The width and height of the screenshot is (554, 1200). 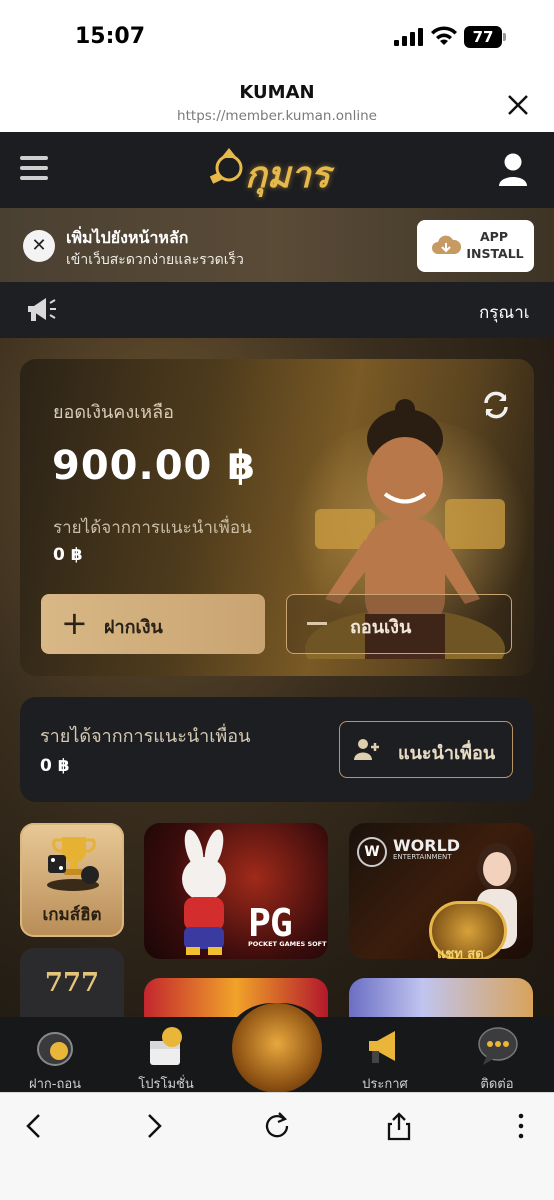 What do you see at coordinates (385, 1084) in the screenshot?
I see `nav-announce-label: ประกาศ` at bounding box center [385, 1084].